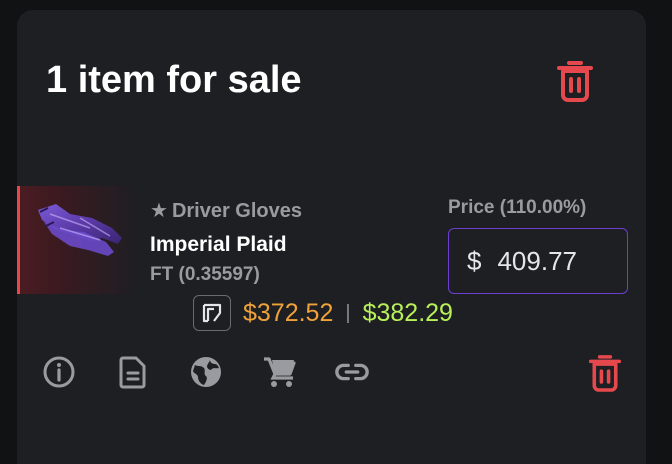 The height and width of the screenshot is (464, 672). I want to click on star-icon: ★, so click(159, 211).